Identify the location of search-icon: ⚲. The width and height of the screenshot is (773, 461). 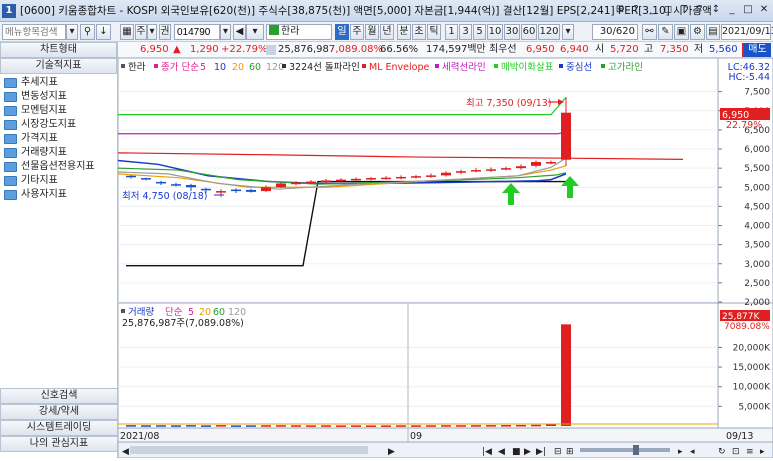
(87, 32).